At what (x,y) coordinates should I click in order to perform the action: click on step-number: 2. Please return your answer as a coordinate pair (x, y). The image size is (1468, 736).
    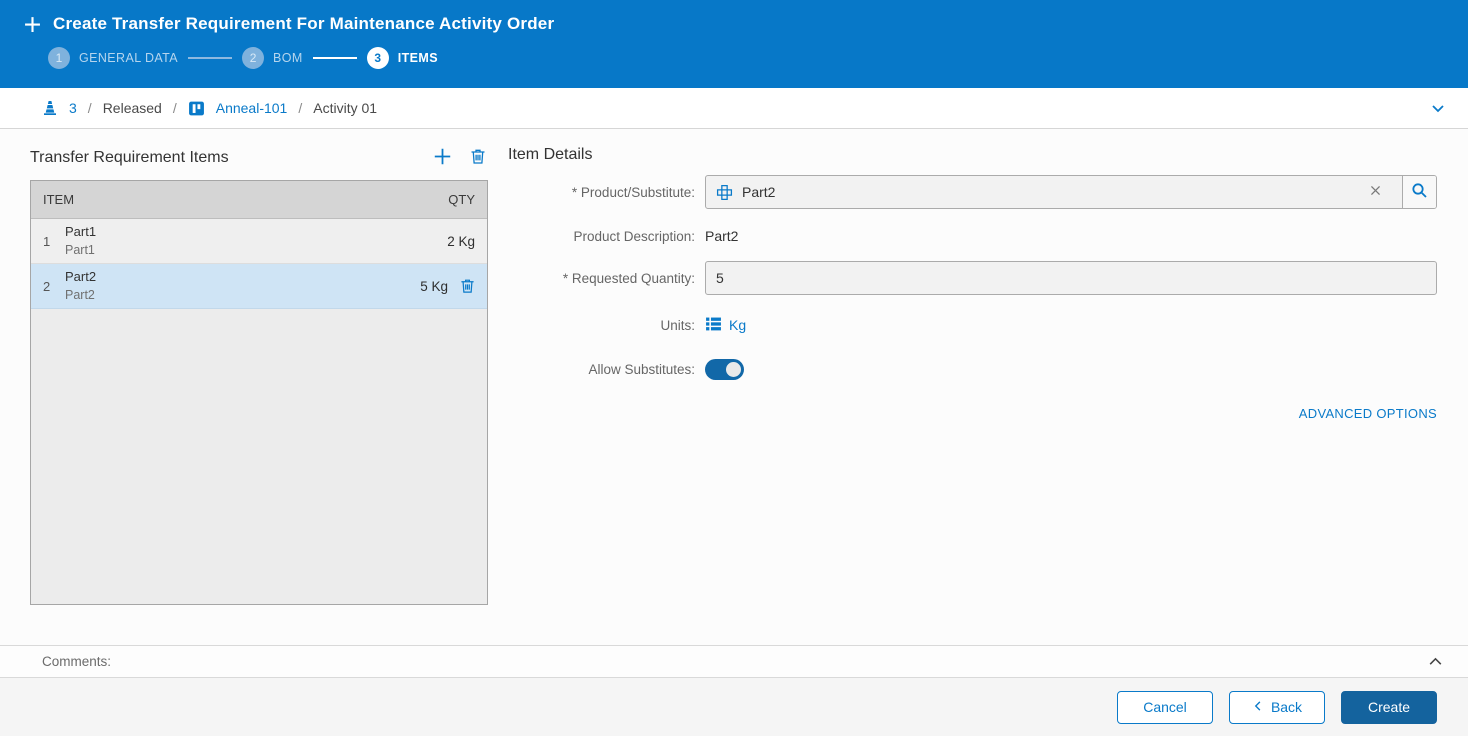
    Looking at the image, I should click on (253, 58).